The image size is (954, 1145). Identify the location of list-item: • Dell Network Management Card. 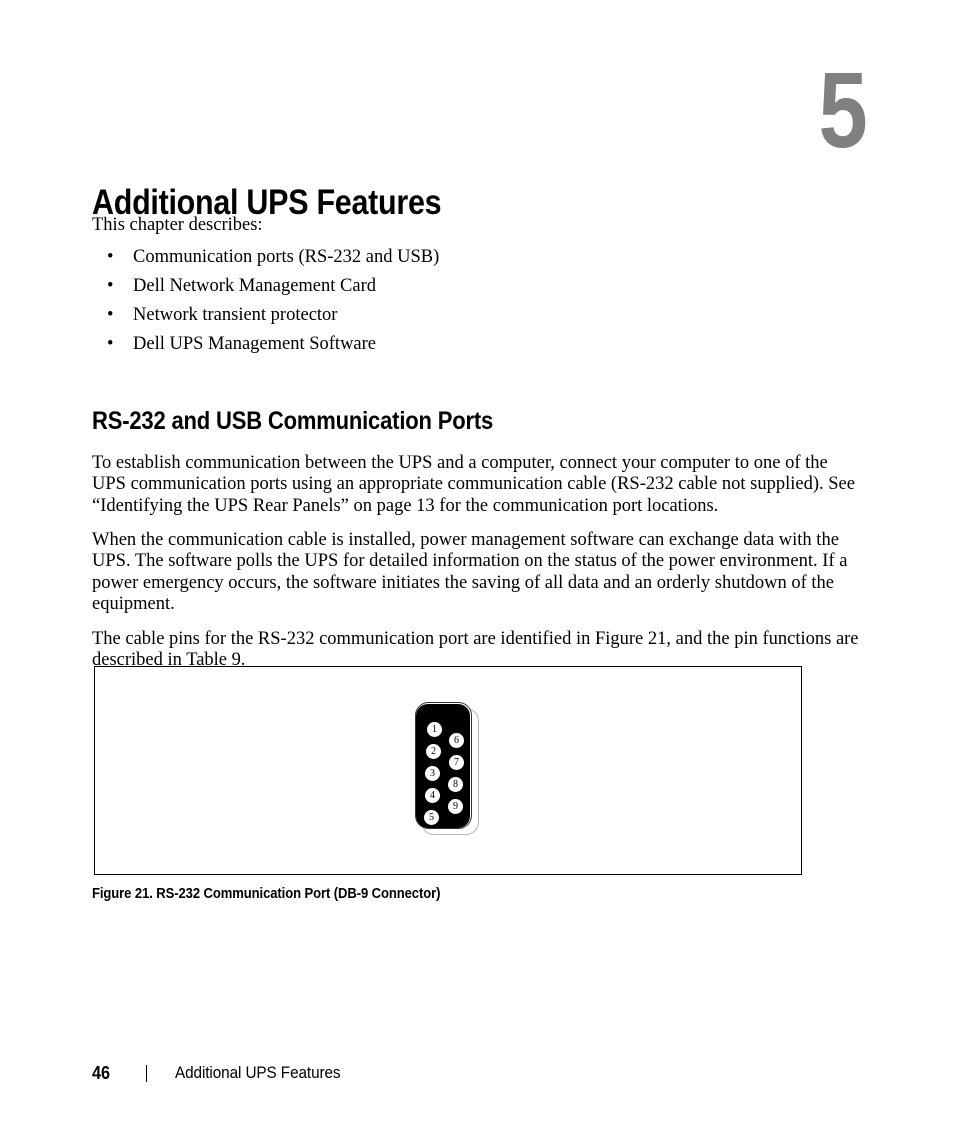
(442, 286).